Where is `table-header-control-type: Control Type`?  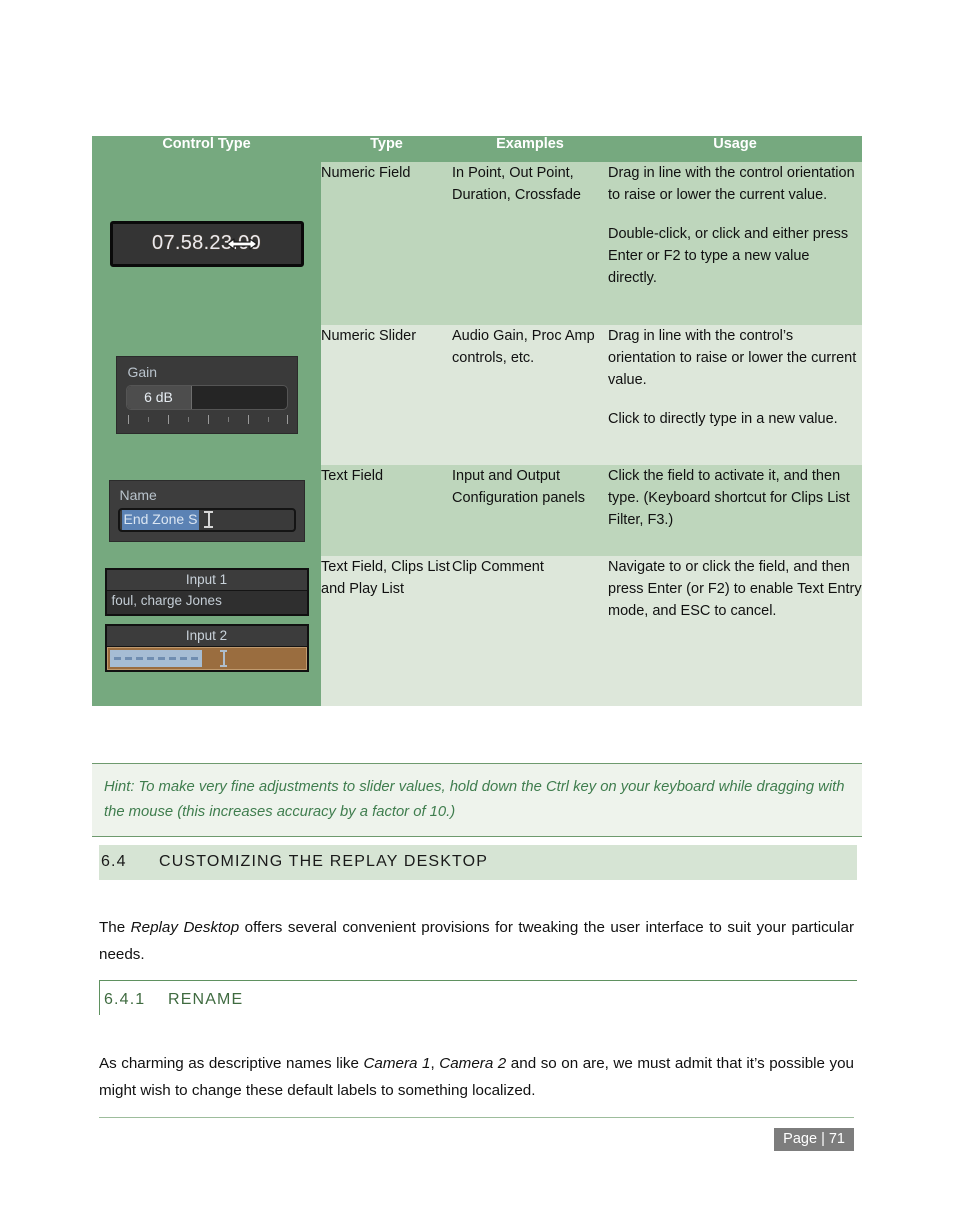
table-header-control-type: Control Type is located at coordinates (206, 149).